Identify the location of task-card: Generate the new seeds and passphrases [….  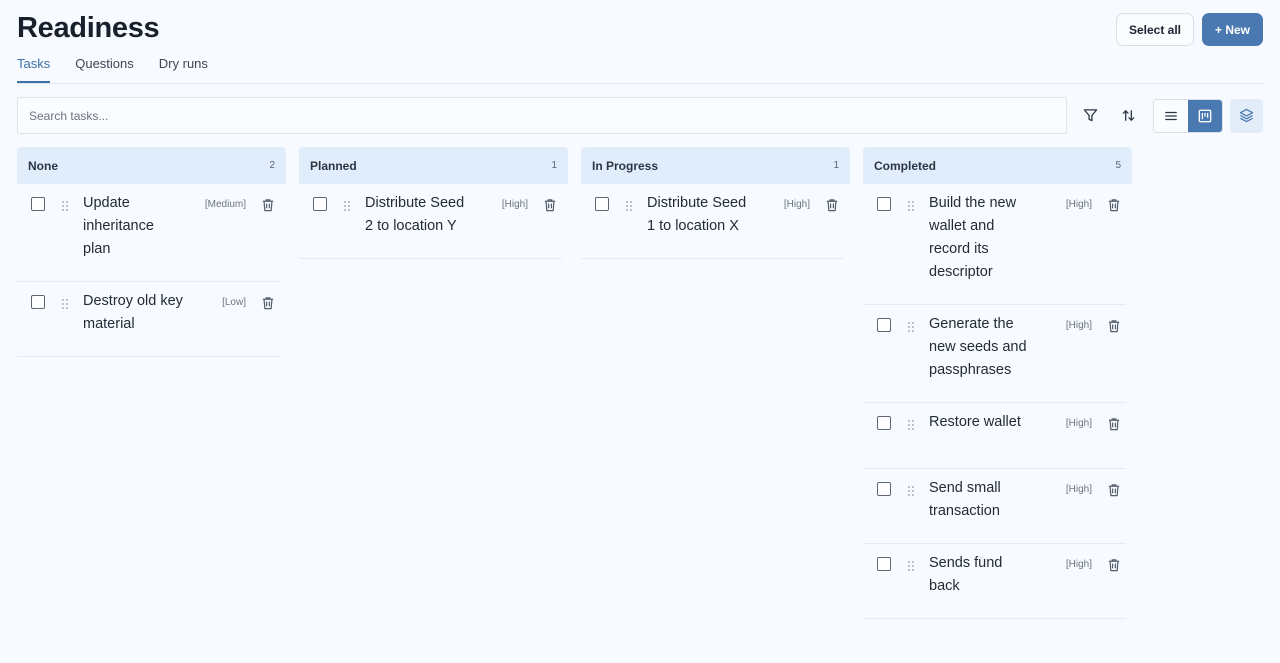
(994, 354).